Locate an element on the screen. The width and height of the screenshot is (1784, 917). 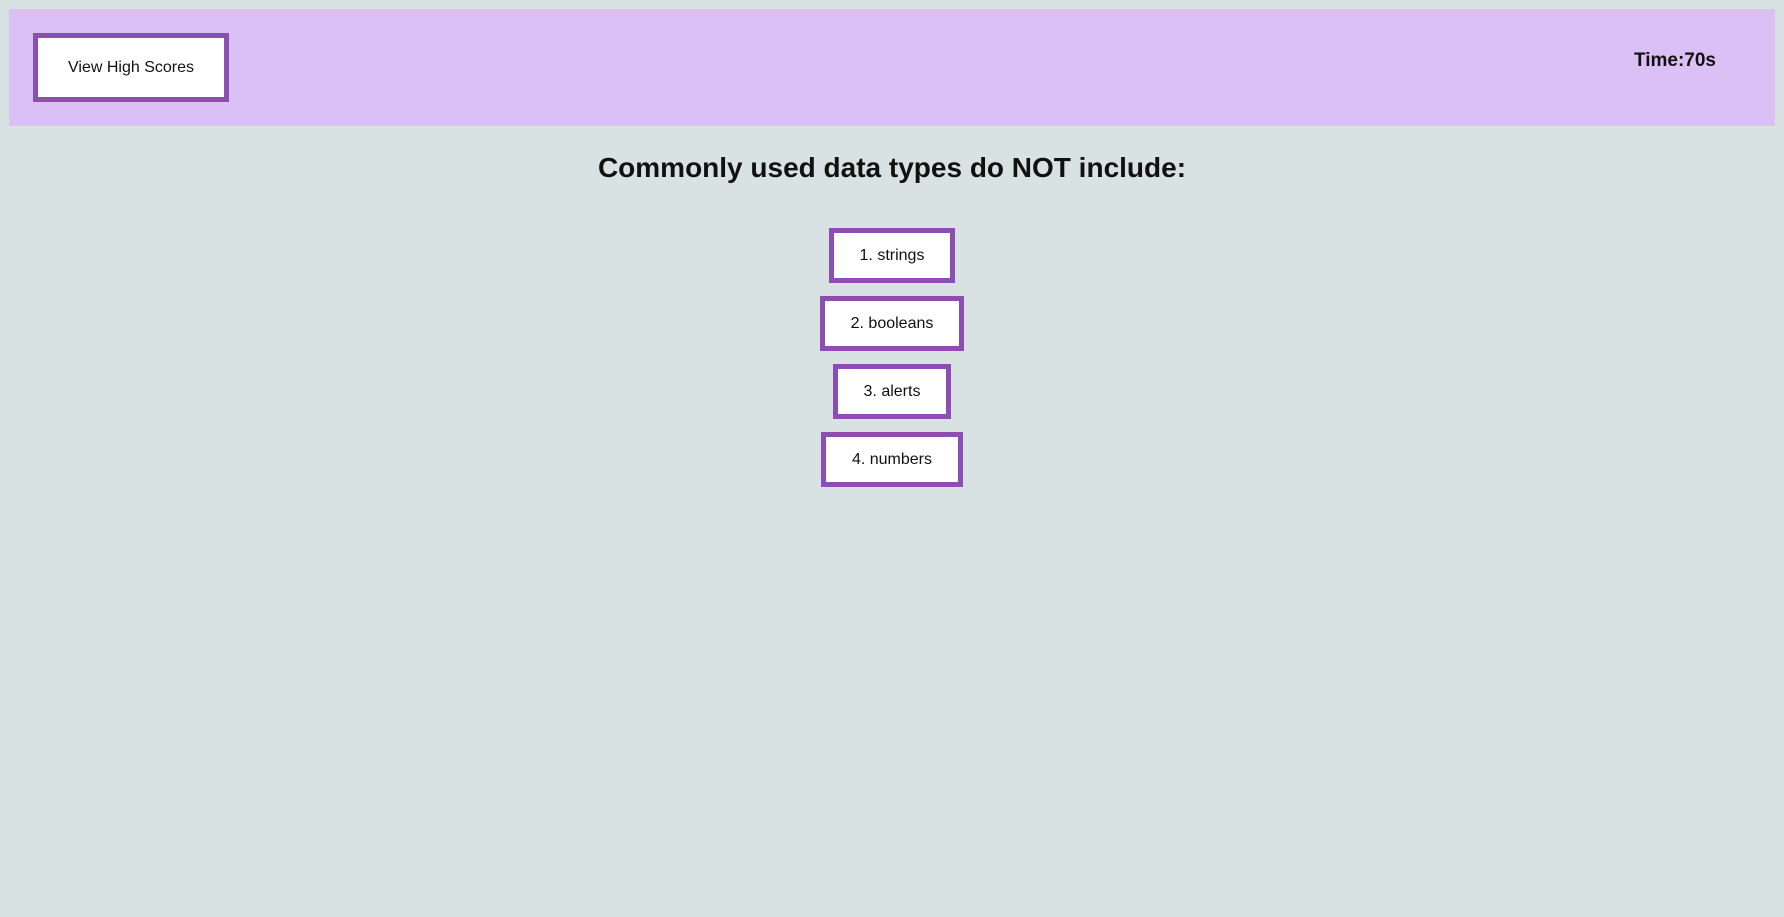
answer-button-2: 2. booleans is located at coordinates (892, 323).